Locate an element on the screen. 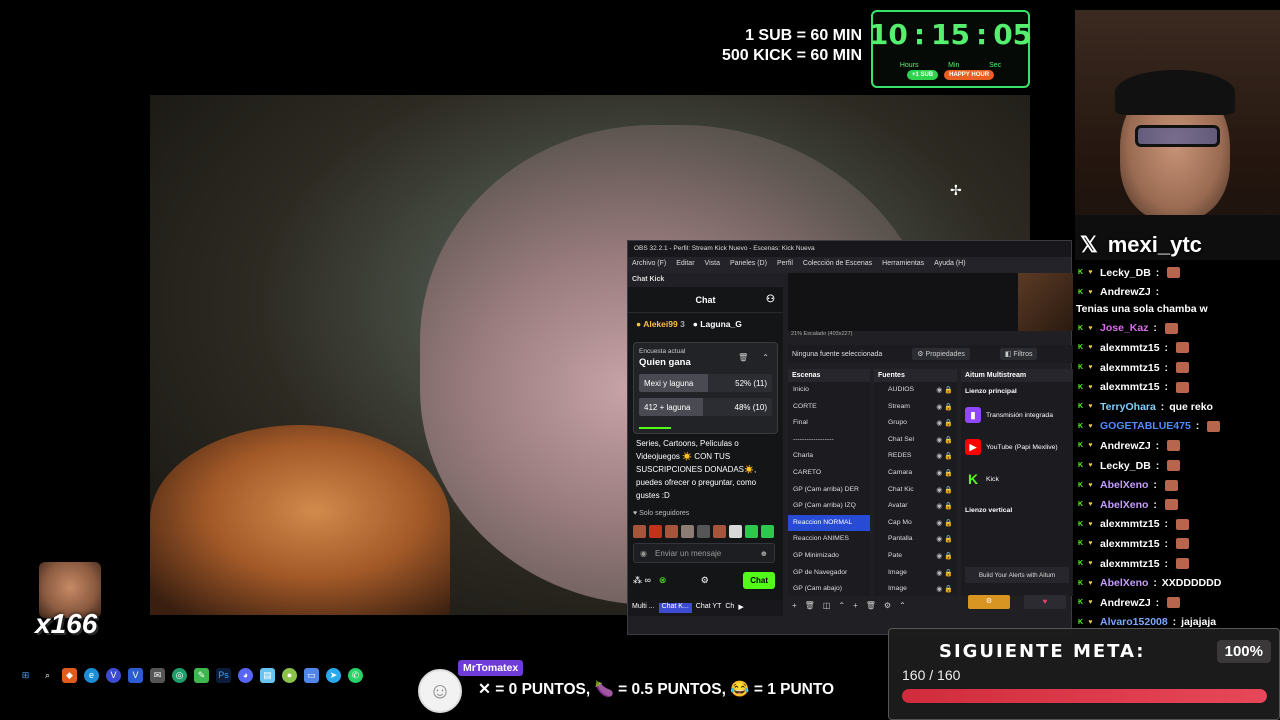  source-settings-icon: ⚙ is located at coordinates (887, 608).